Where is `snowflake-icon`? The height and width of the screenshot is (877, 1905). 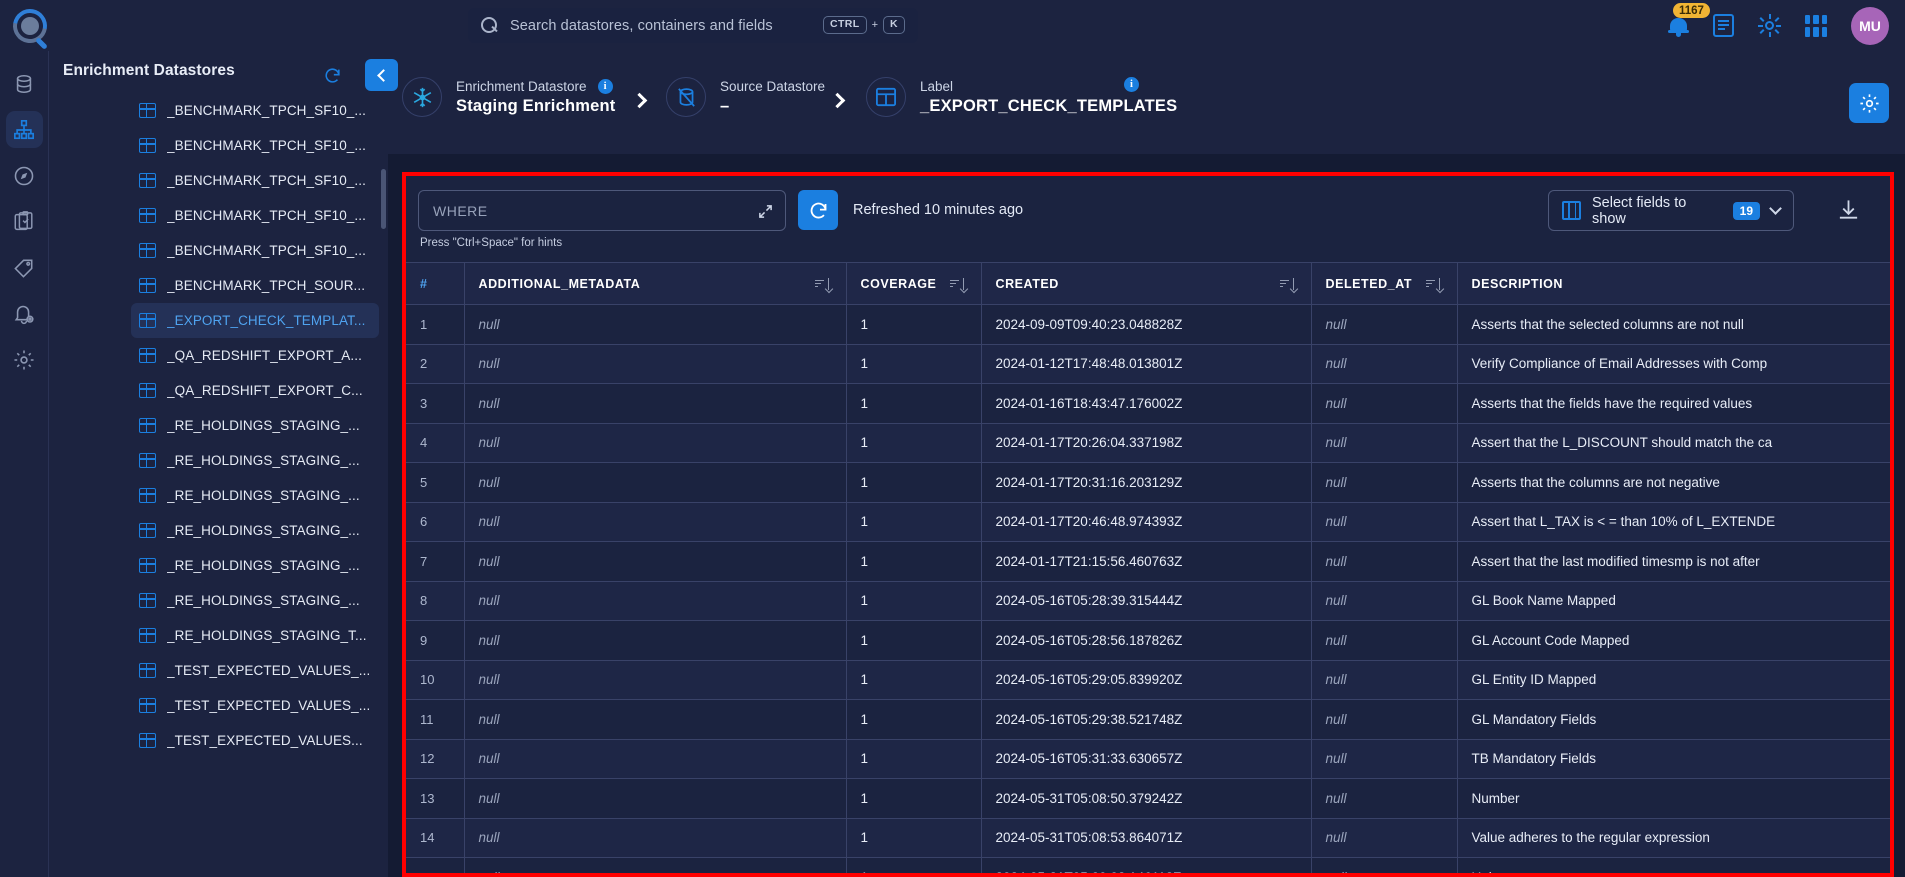
snowflake-icon is located at coordinates (422, 97).